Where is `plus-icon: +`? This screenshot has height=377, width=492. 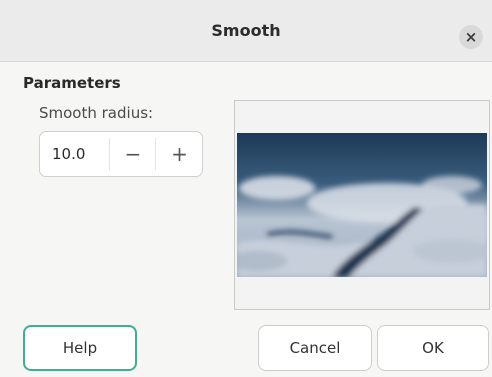 plus-icon: + is located at coordinates (179, 154).